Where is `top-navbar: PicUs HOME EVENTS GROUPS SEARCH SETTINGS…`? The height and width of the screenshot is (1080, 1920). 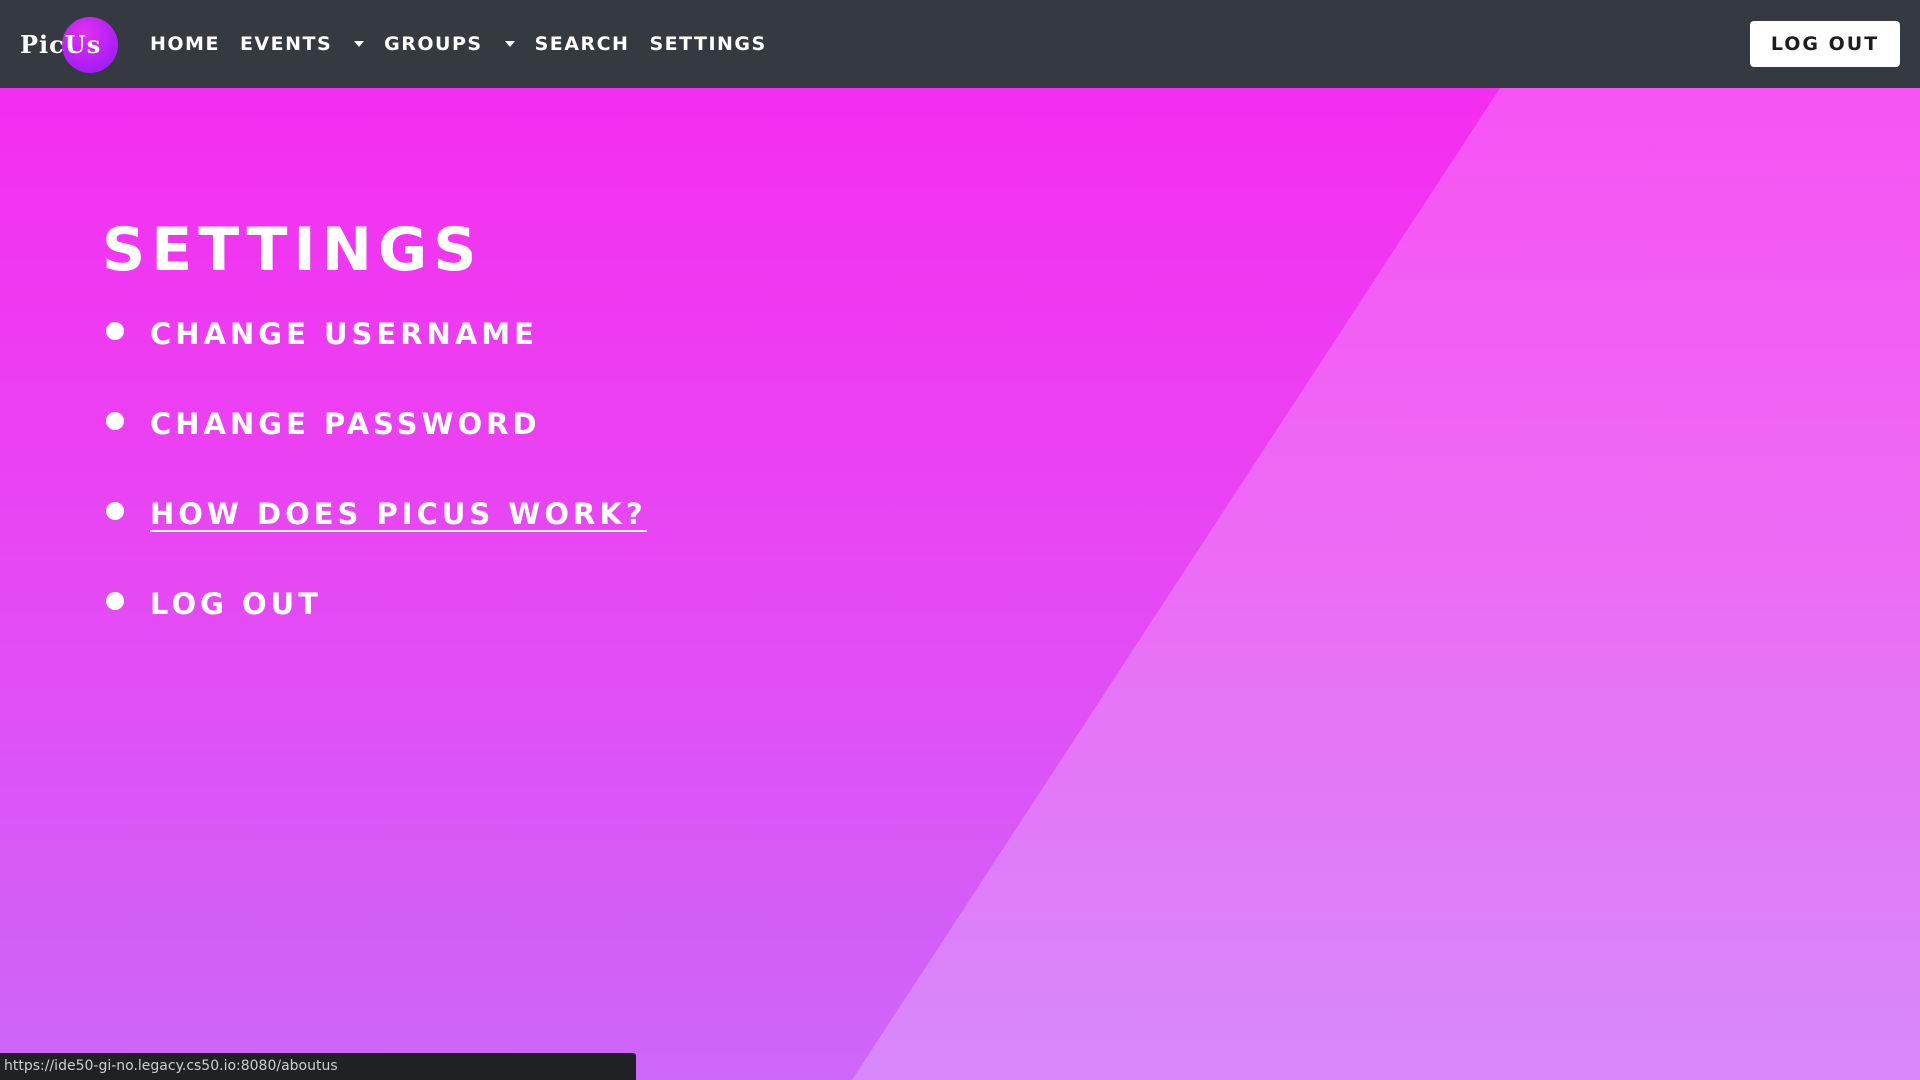
top-navbar: PicUs HOME EVENTS GROUPS SEARCH SETTINGS… is located at coordinates (960, 44).